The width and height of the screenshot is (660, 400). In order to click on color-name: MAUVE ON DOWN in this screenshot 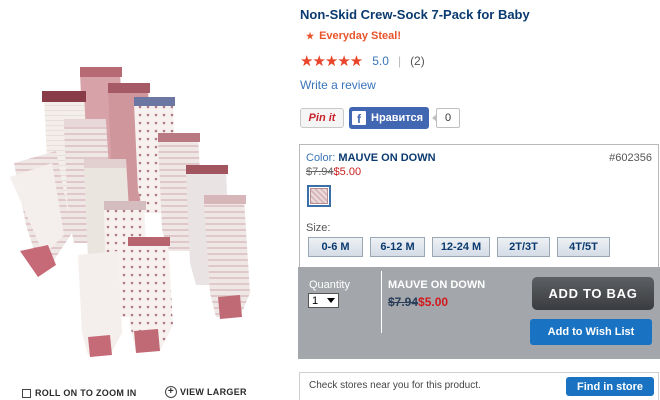, I will do `click(387, 158)`.